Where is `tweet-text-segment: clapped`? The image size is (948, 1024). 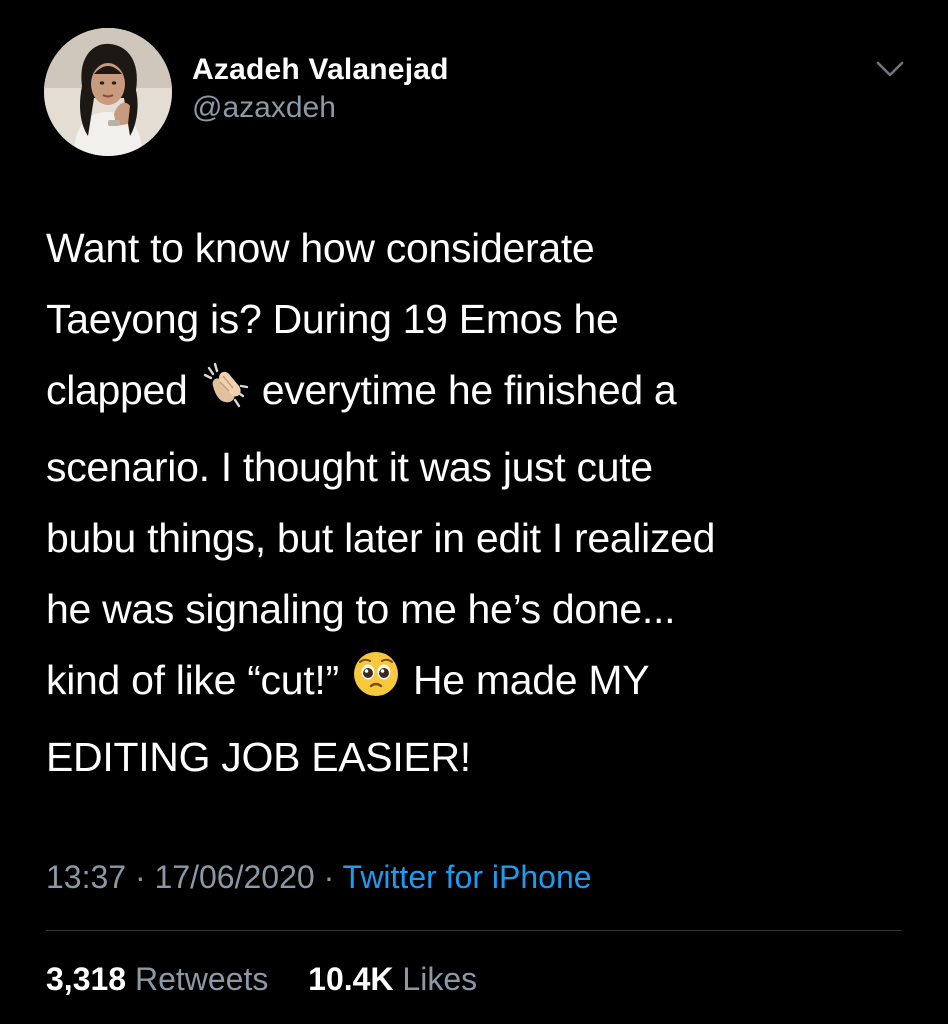
tweet-text-segment: clapped is located at coordinates (117, 390).